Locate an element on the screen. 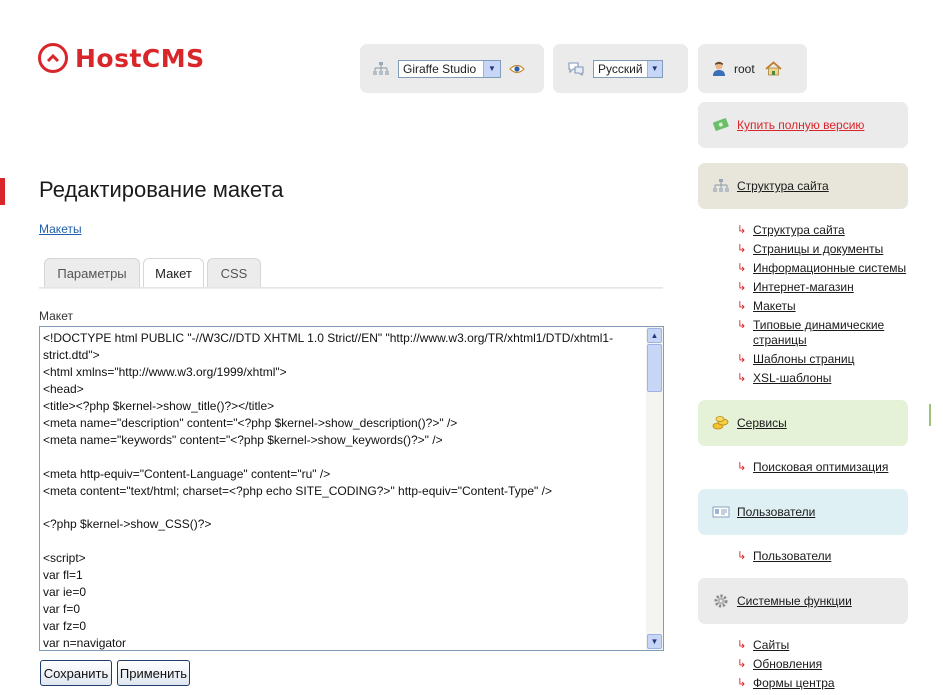  logo: HostCMS is located at coordinates (121, 58).